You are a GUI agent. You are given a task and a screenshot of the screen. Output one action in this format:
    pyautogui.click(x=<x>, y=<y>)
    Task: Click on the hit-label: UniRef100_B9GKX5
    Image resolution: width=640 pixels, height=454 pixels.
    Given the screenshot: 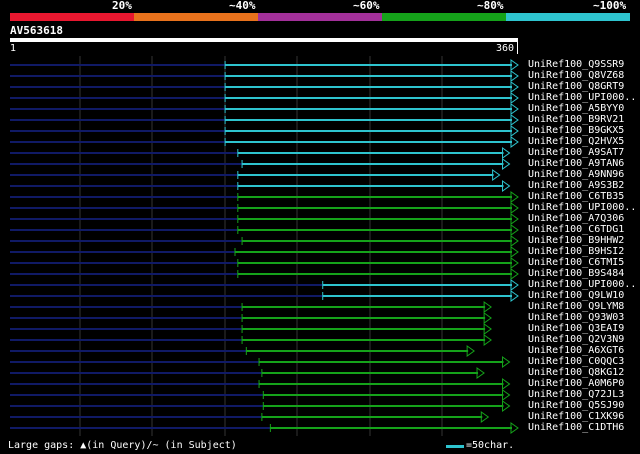 What is the action you would take?
    pyautogui.click(x=576, y=130)
    